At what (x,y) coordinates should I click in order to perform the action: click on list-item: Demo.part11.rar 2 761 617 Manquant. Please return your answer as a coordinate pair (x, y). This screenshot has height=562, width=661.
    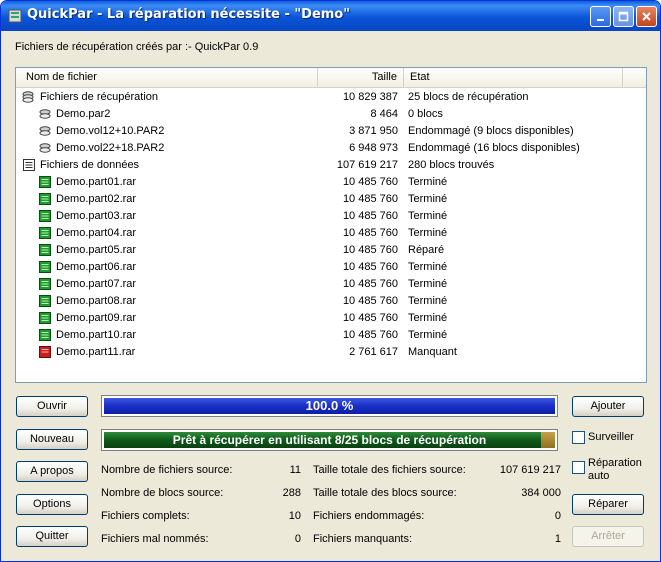
    Looking at the image, I should click on (331, 352).